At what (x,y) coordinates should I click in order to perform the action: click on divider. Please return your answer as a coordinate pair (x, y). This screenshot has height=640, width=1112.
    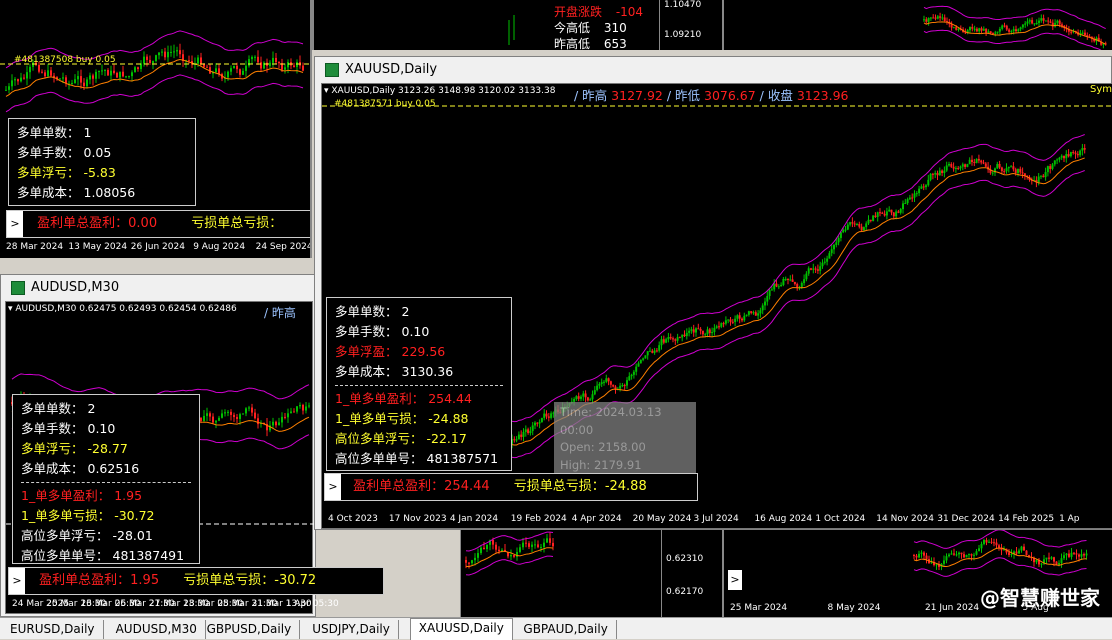
    Looking at the image, I should click on (419, 385).